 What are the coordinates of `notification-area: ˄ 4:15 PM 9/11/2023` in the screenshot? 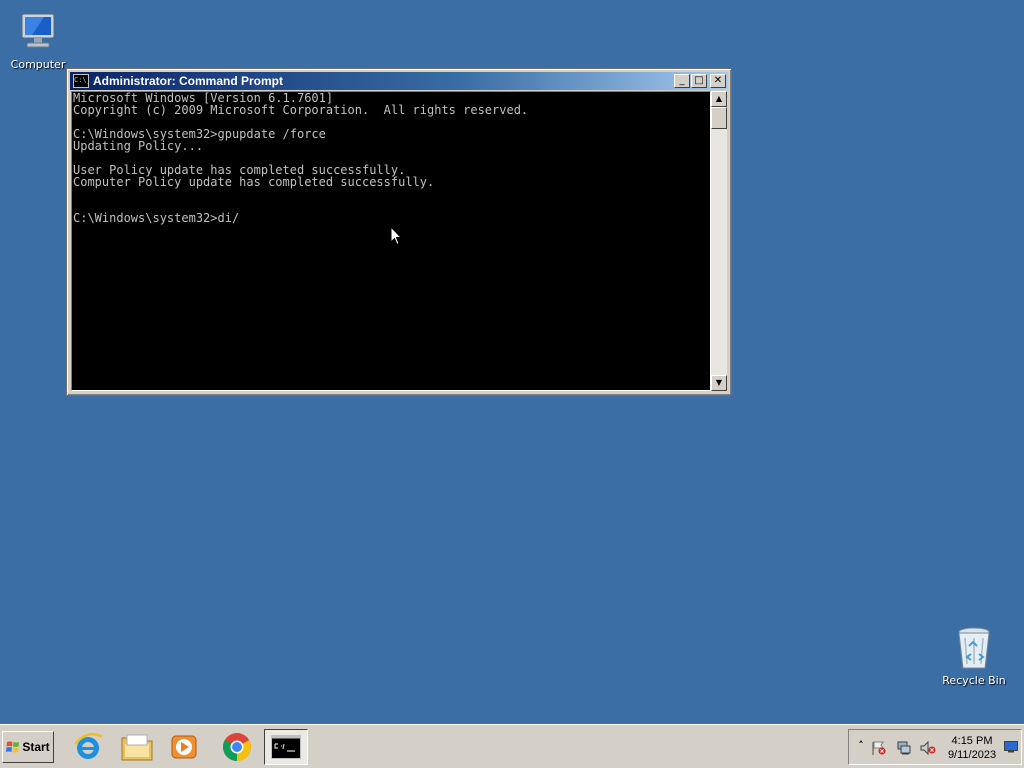 It's located at (935, 747).